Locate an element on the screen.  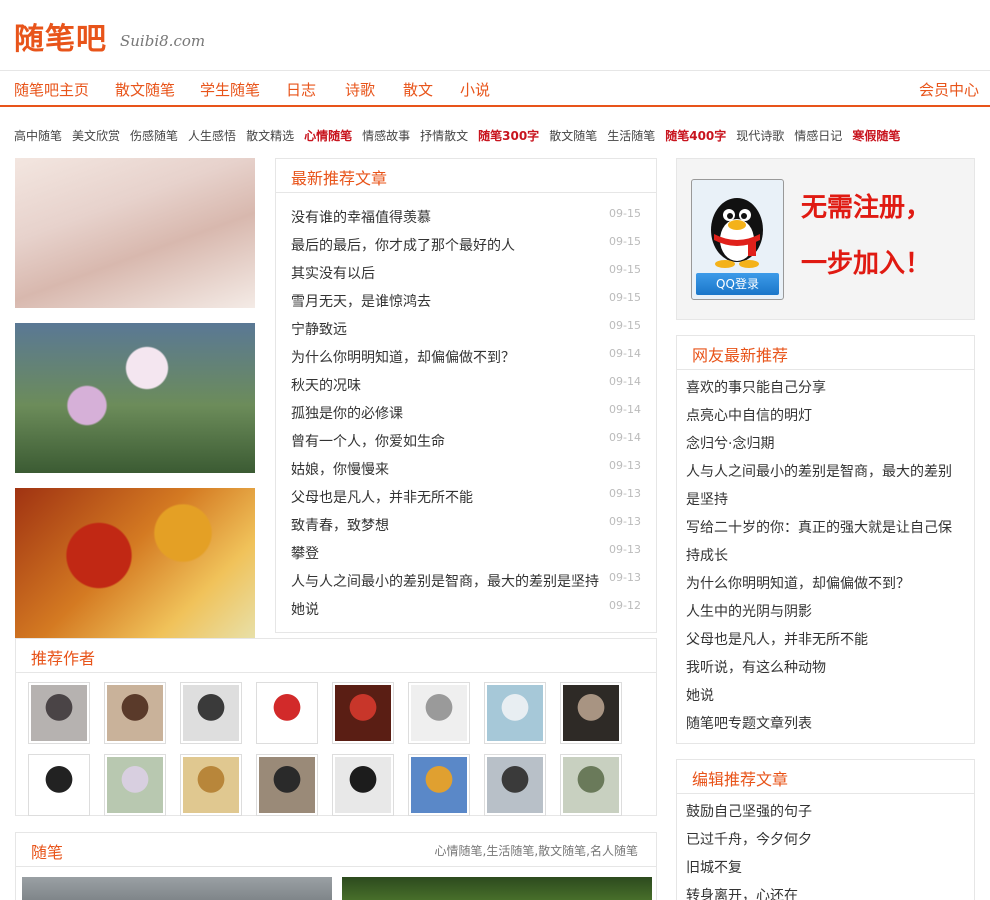
nav-novel: 小说 is located at coordinates (475, 89).